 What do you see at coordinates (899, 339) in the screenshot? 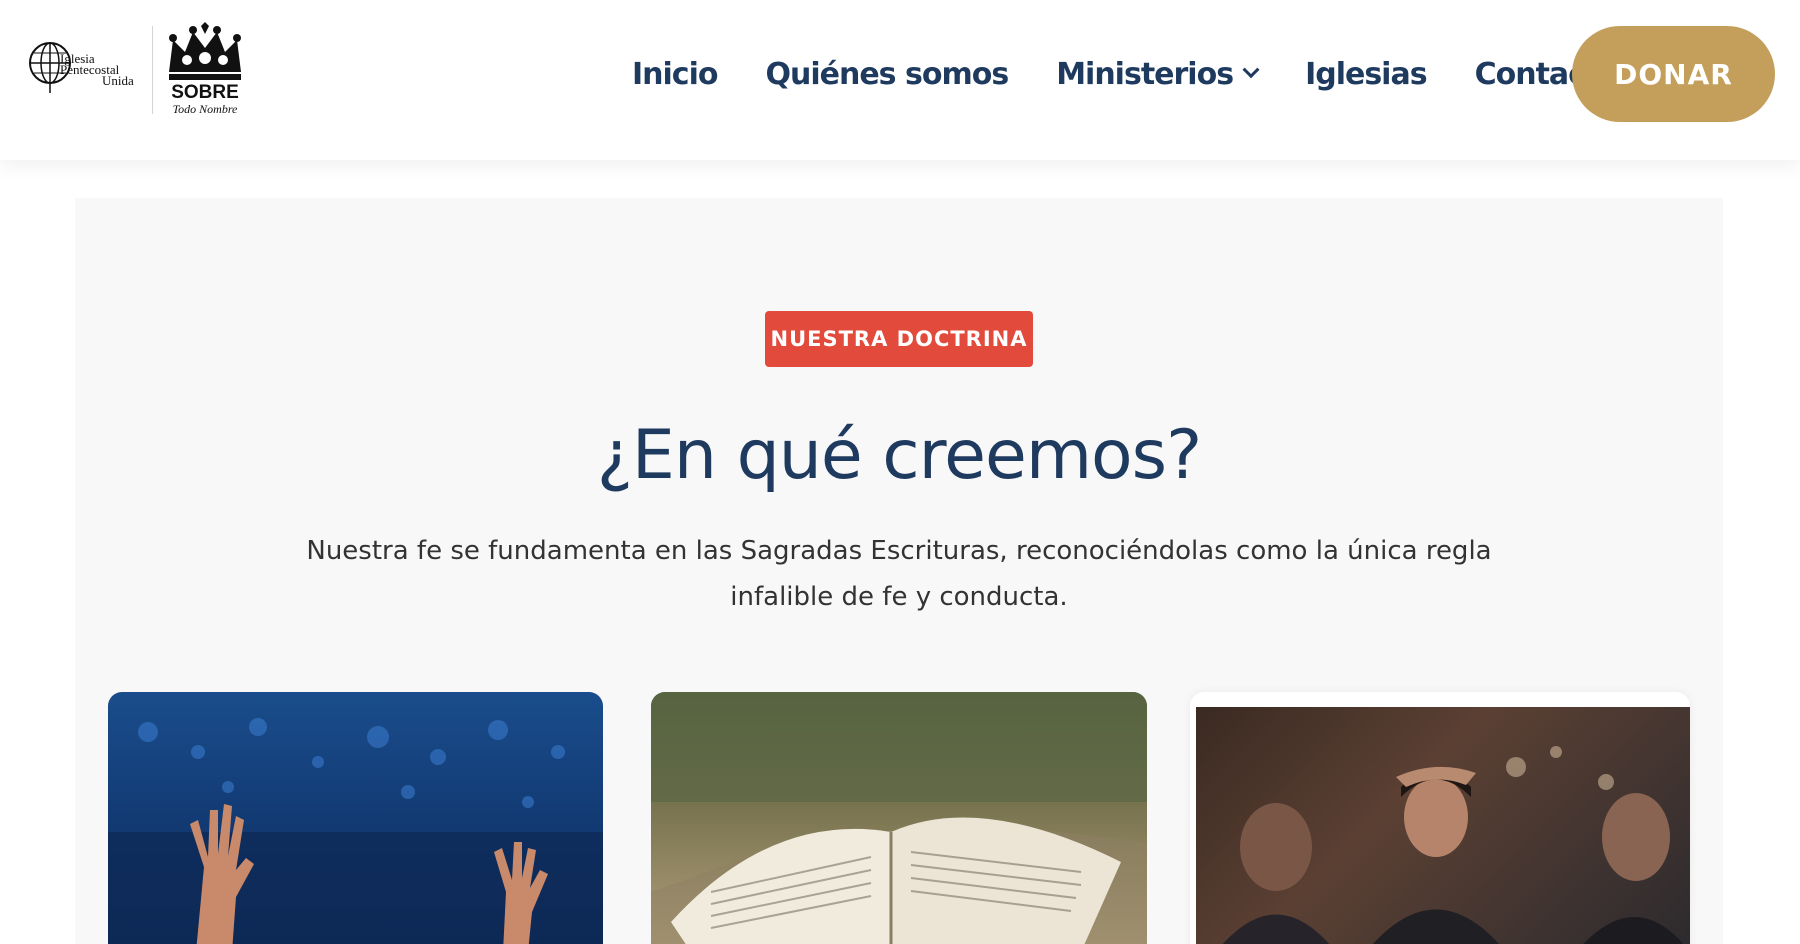
I see `section-badge: NUESTRA DOCTRINA` at bounding box center [899, 339].